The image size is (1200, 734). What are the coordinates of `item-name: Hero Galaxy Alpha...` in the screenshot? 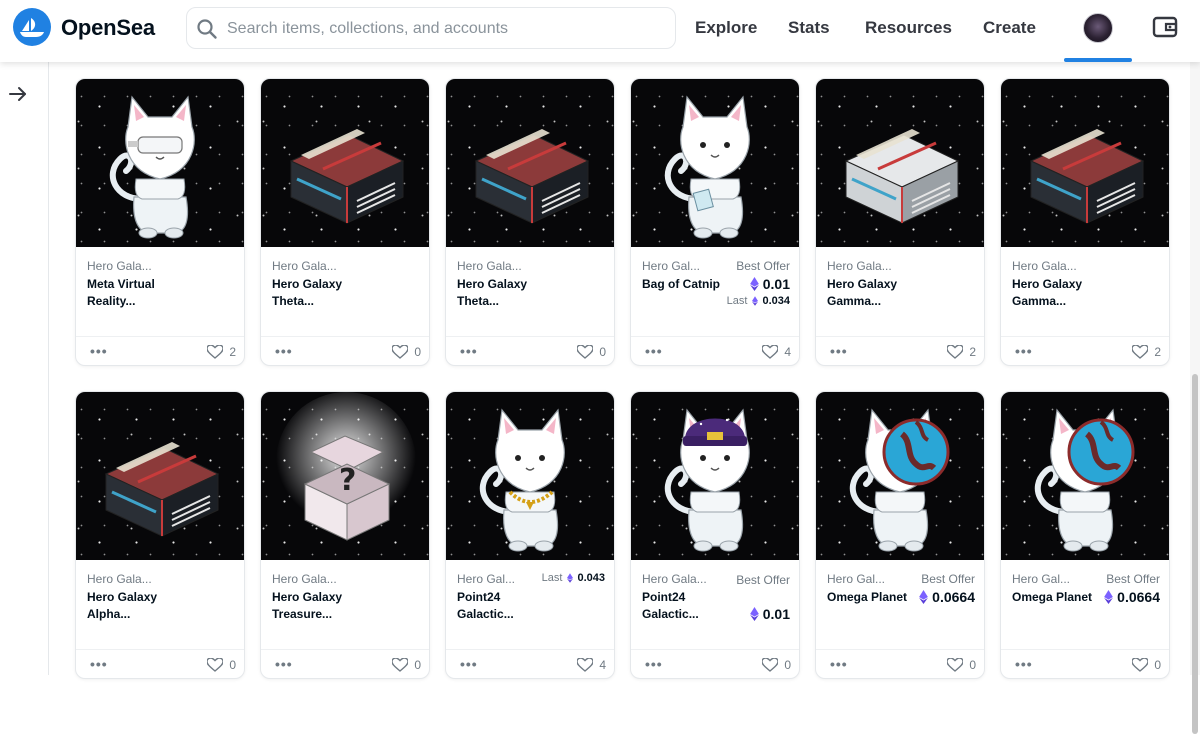 It's located at (129, 606).